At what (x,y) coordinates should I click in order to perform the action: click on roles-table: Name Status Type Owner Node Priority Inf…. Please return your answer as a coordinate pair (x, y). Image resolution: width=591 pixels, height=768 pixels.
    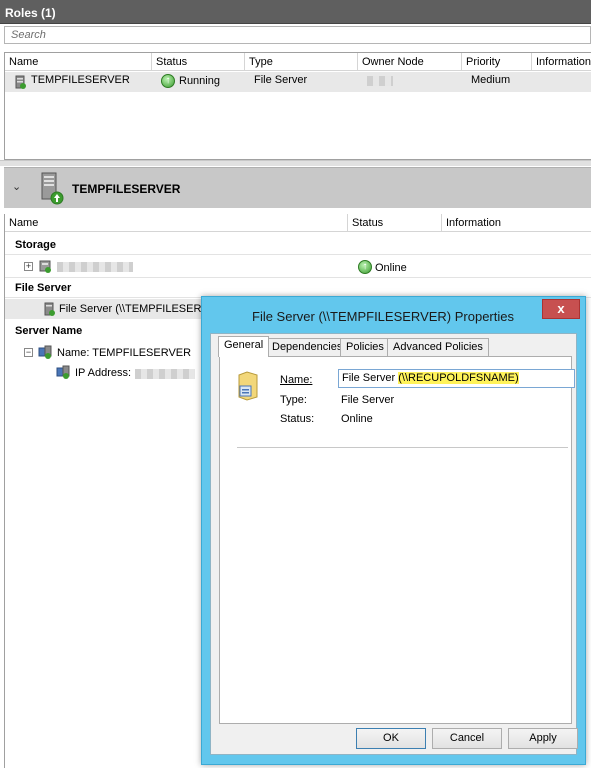
    Looking at the image, I should click on (297, 106).